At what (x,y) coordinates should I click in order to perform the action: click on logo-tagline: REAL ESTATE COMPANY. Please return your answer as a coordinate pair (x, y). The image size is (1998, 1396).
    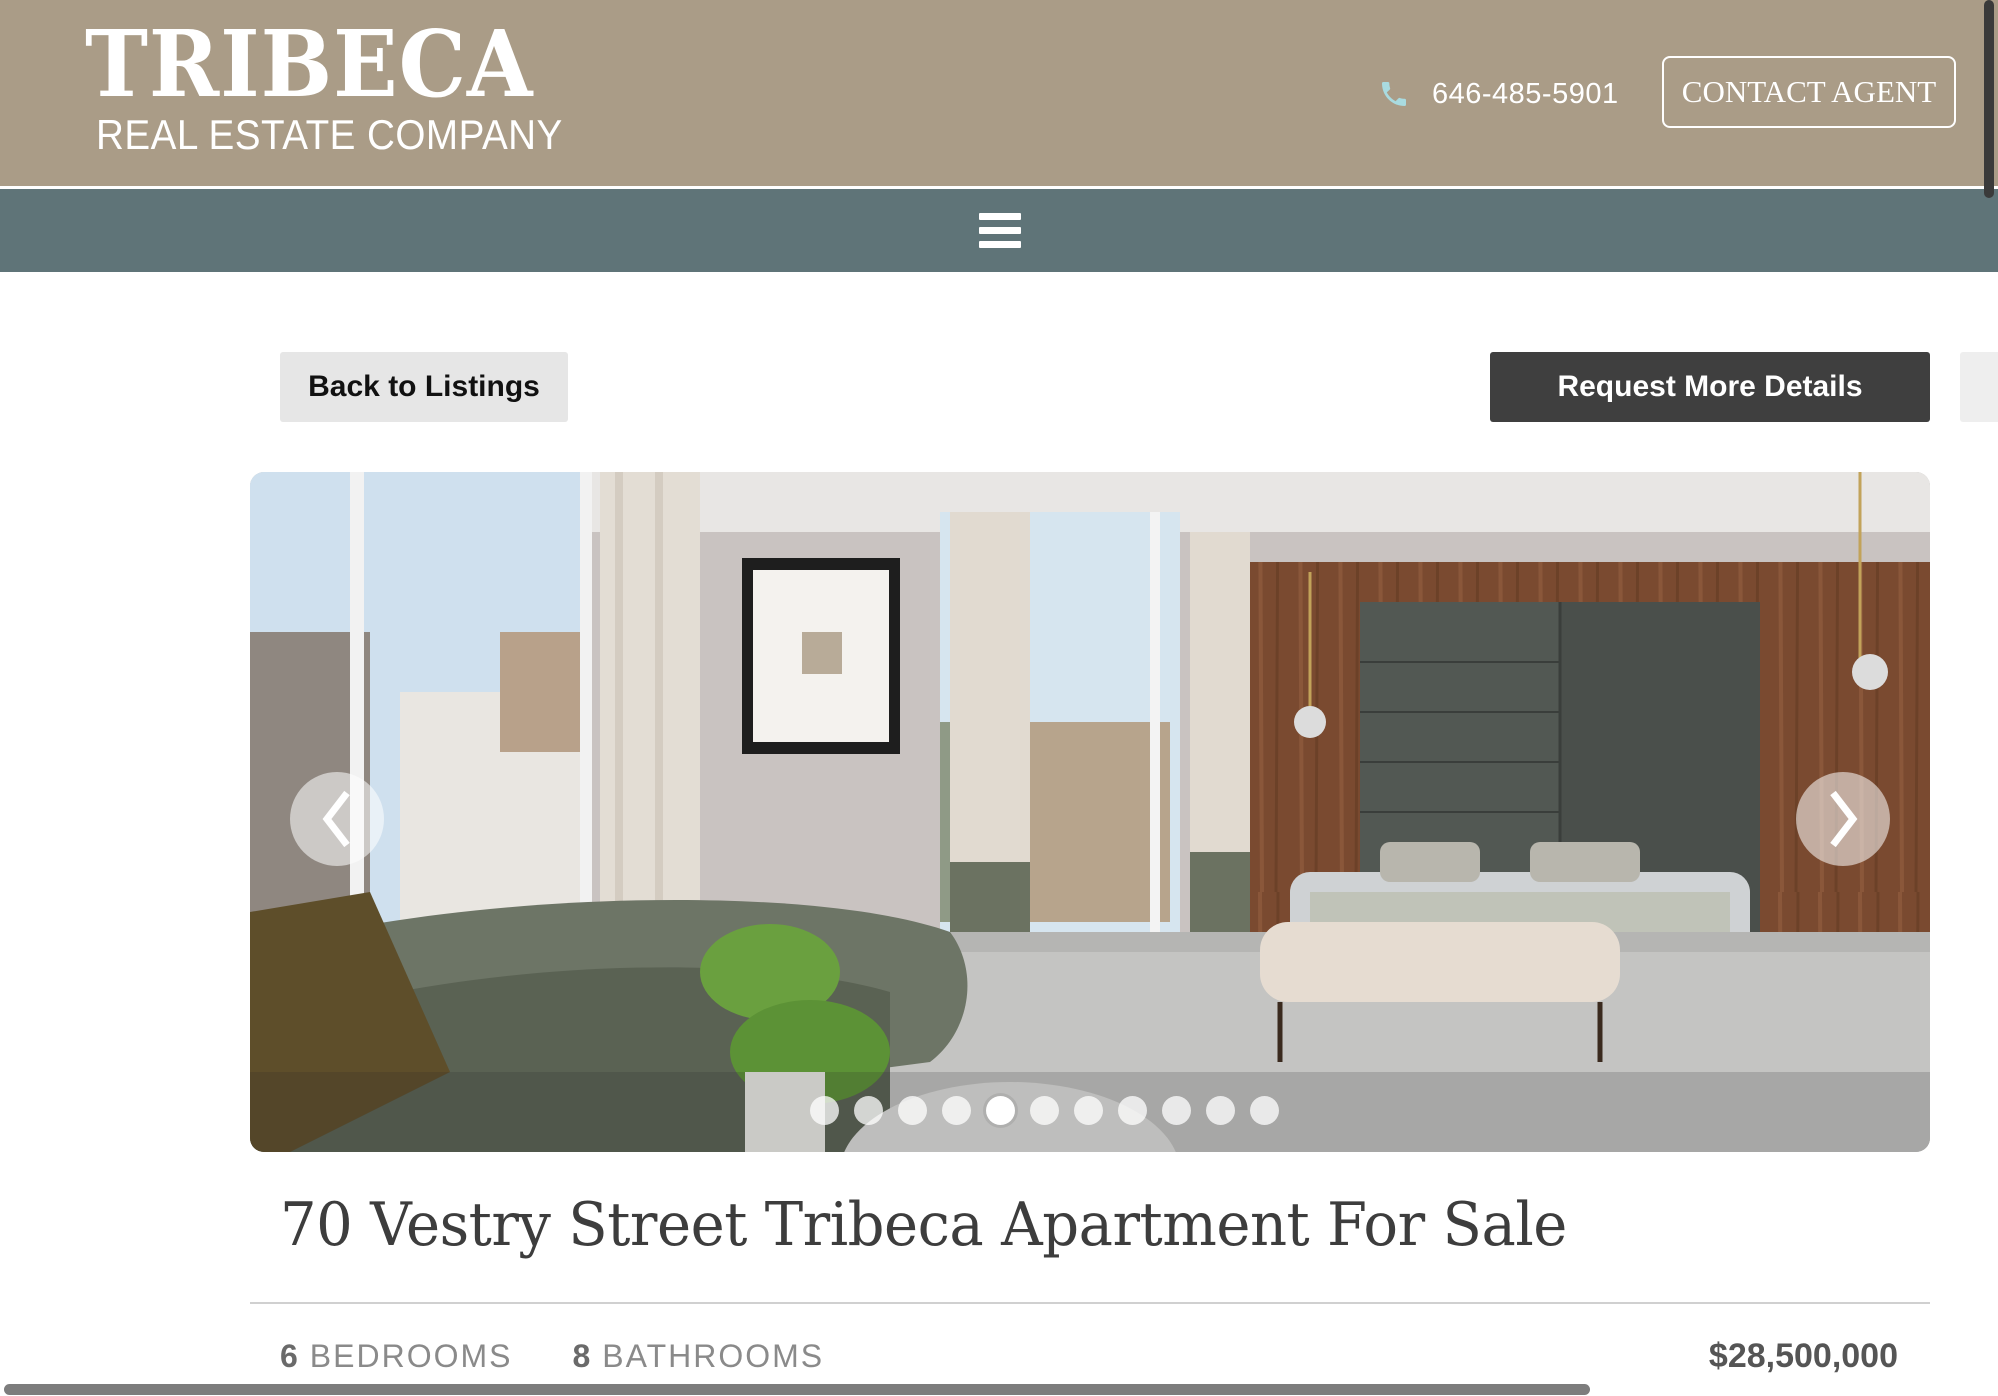
    Looking at the image, I should click on (329, 135).